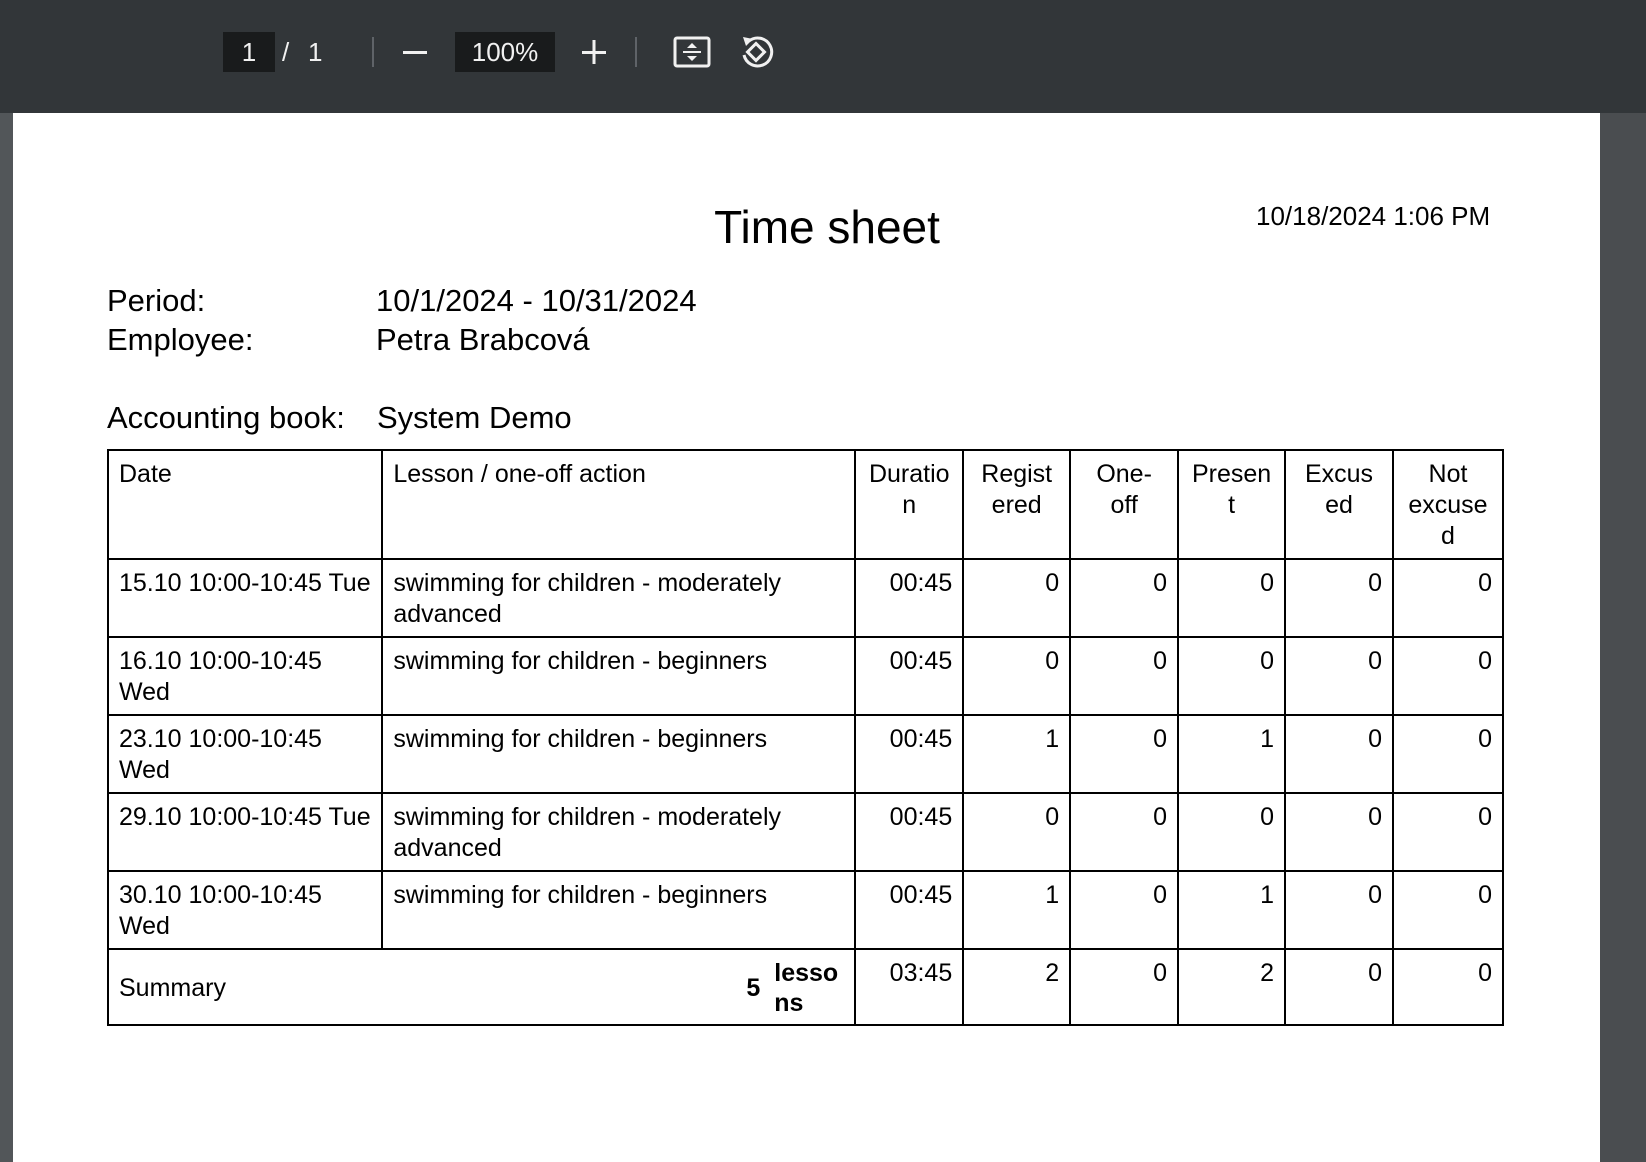 This screenshot has width=1646, height=1162. What do you see at coordinates (619, 504) in the screenshot?
I see `column-header-lesson: Lesson / one-off action` at bounding box center [619, 504].